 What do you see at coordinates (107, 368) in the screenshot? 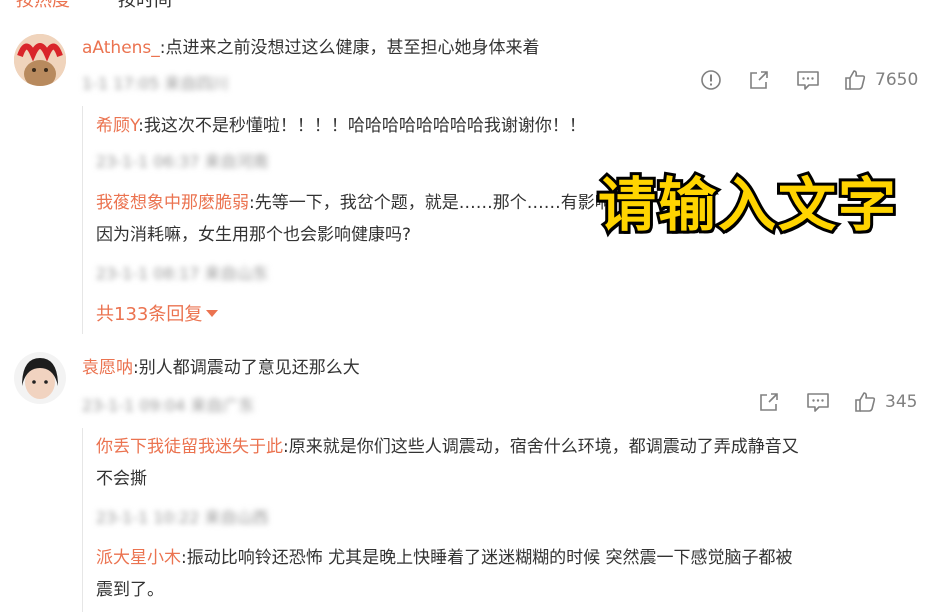
I see `comment-username: 袁愿呐` at bounding box center [107, 368].